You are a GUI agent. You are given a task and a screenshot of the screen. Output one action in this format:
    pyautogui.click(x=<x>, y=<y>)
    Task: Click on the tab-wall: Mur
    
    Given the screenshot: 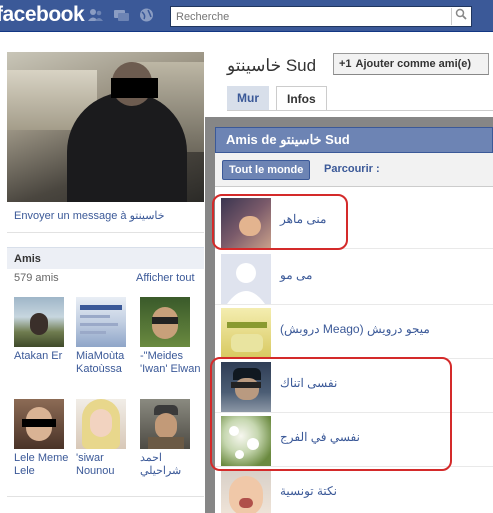 What is the action you would take?
    pyautogui.click(x=248, y=98)
    